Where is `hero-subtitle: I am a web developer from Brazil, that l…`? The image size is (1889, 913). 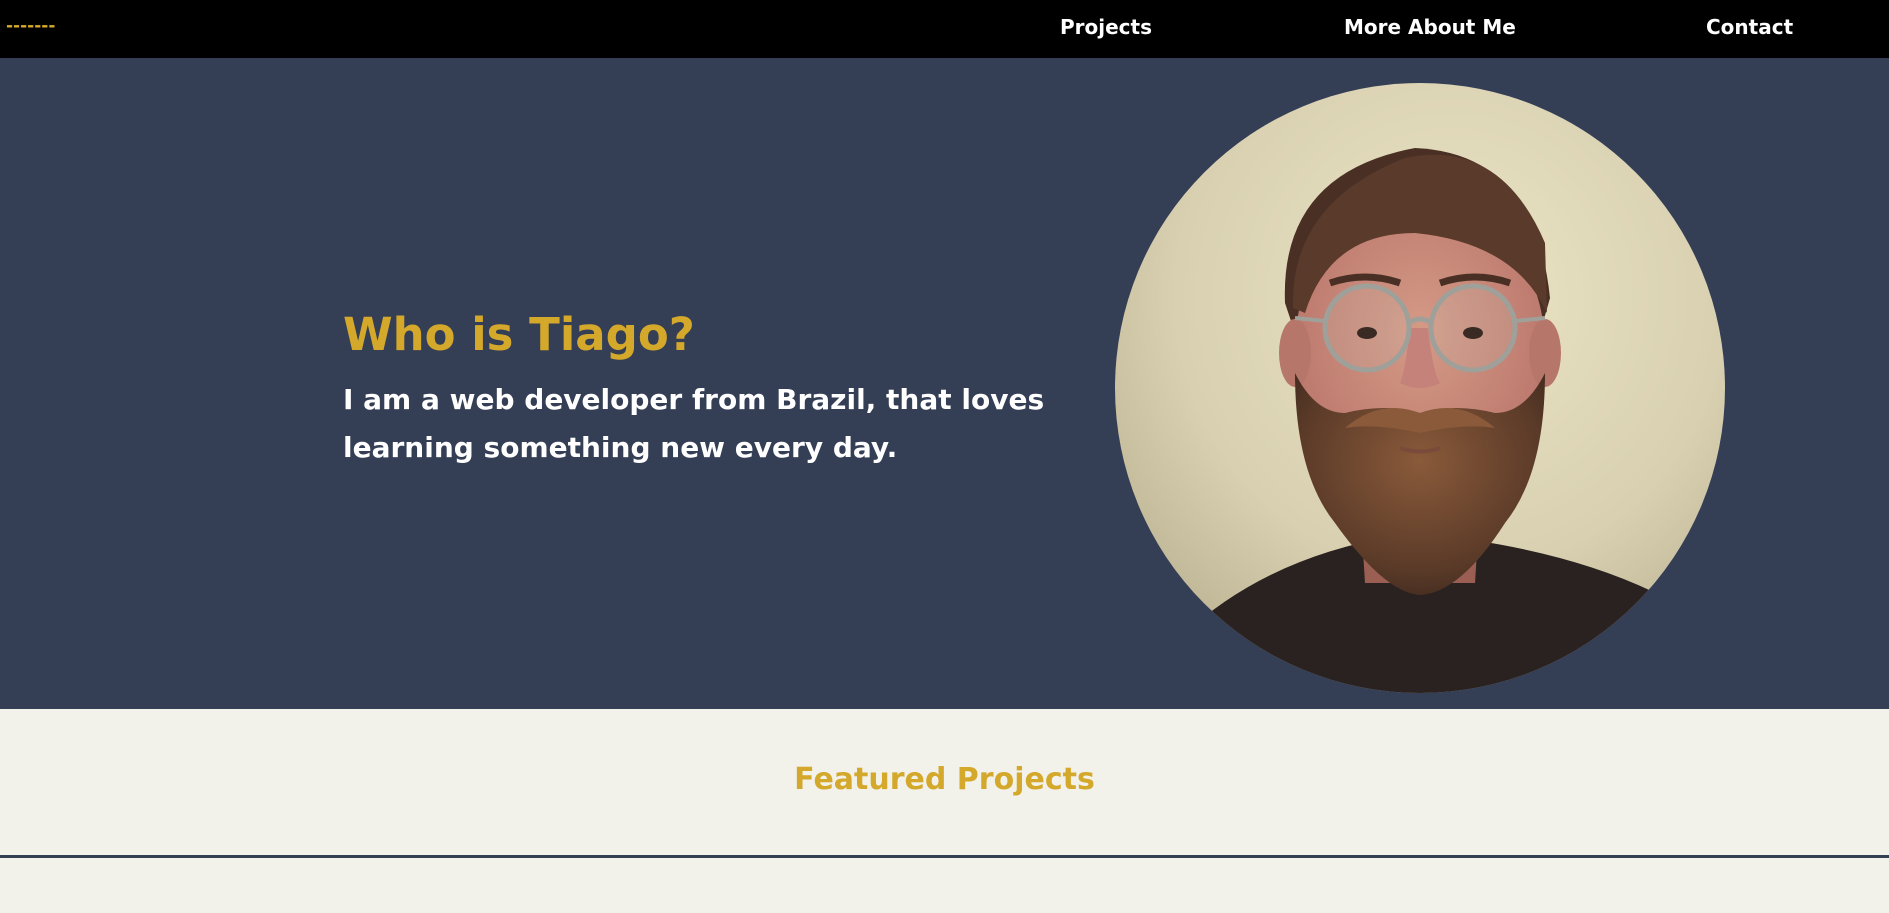 hero-subtitle: I am a web developer from Brazil, that l… is located at coordinates (694, 423).